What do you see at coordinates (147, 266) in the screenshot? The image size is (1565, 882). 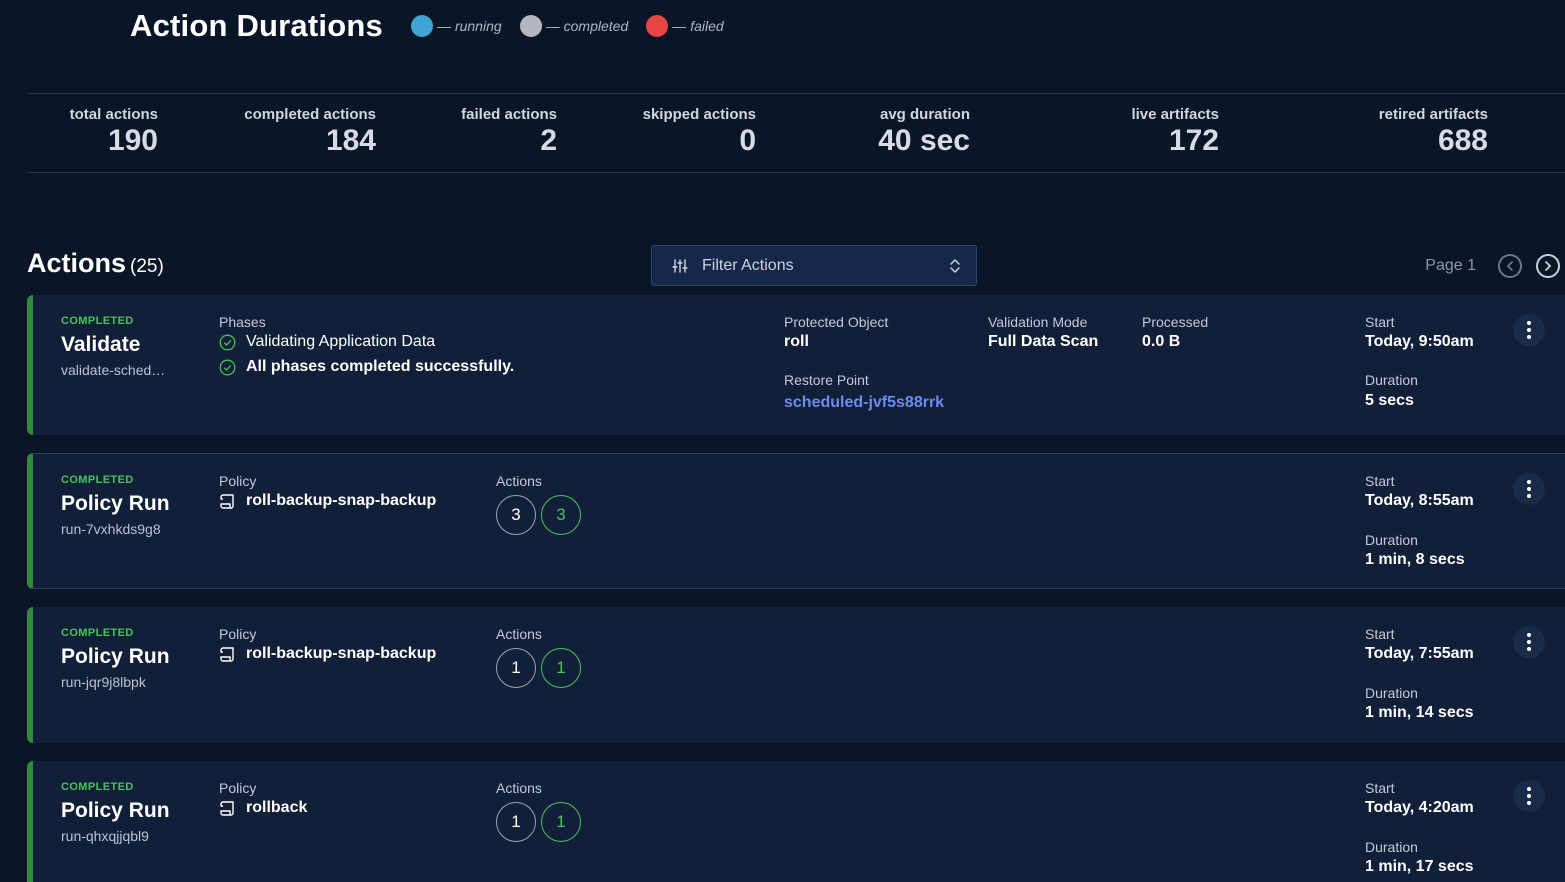 I see `actions-count: (25)` at bounding box center [147, 266].